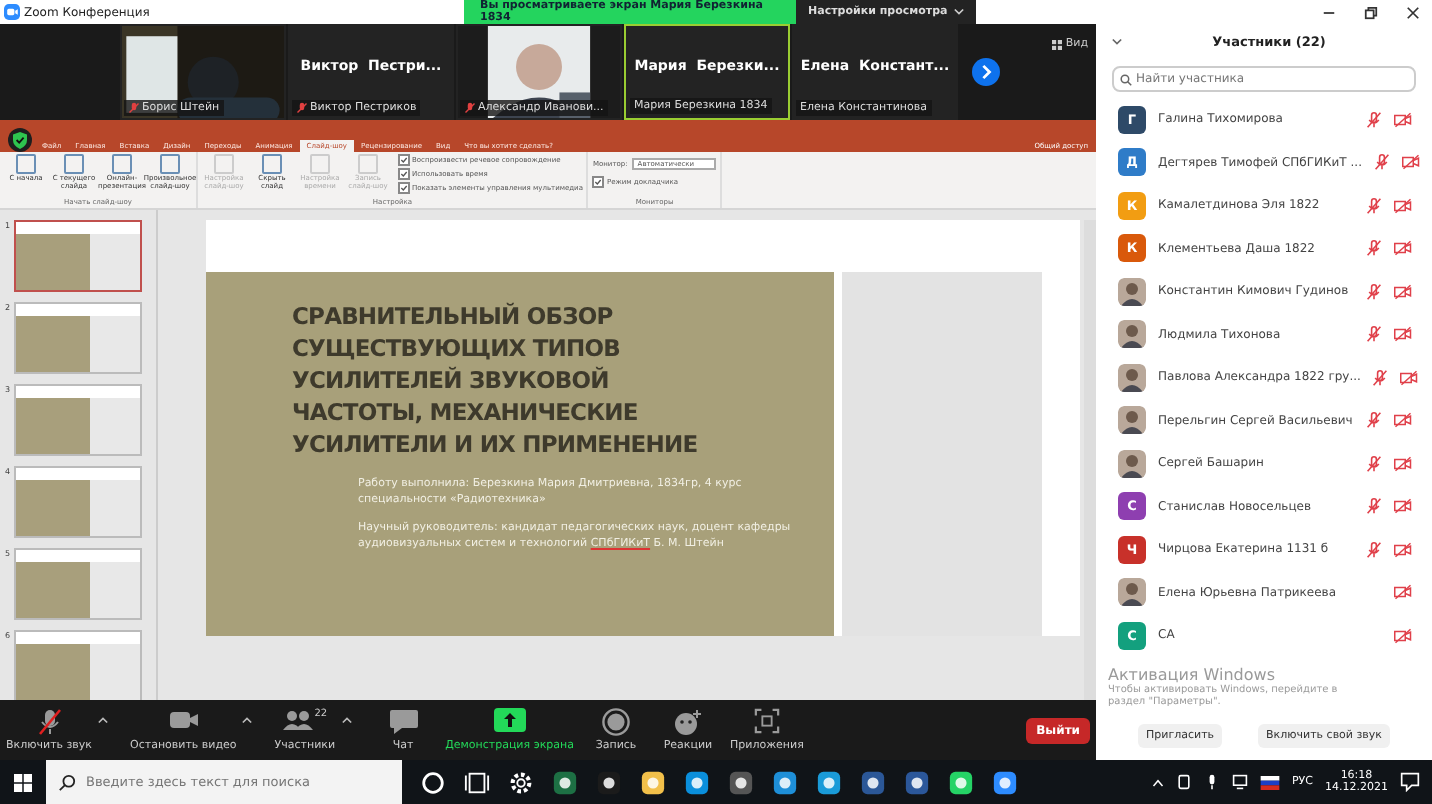 Image resolution: width=1432 pixels, height=804 pixels. Describe the element at coordinates (298, 720) in the screenshot. I see `people-icon` at that location.